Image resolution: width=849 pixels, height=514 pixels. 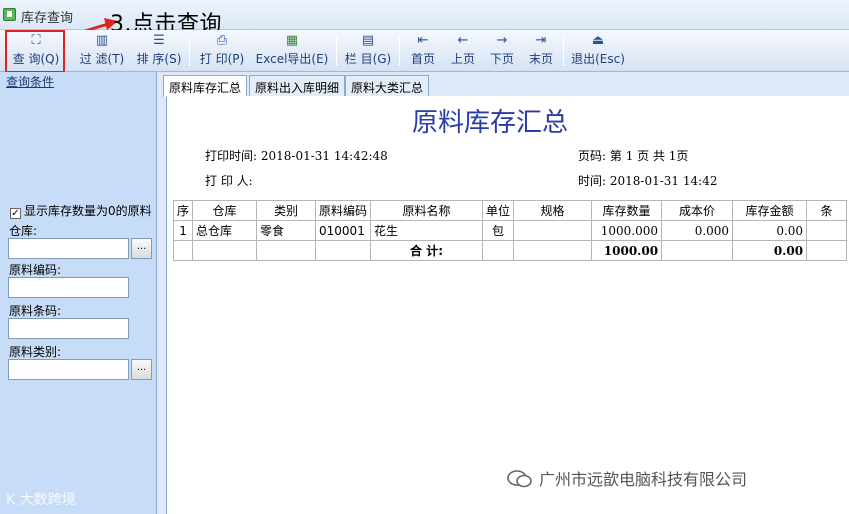 I want to click on filter-button: ▥ 过 滤(T), so click(x=102, y=51).